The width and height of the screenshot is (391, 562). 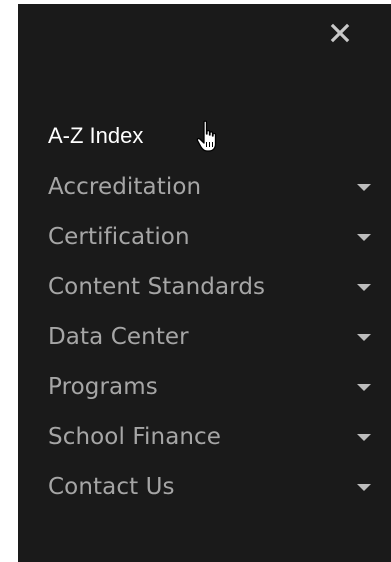 What do you see at coordinates (204, 187) in the screenshot?
I see `menu-item-accreditation: Accreditation` at bounding box center [204, 187].